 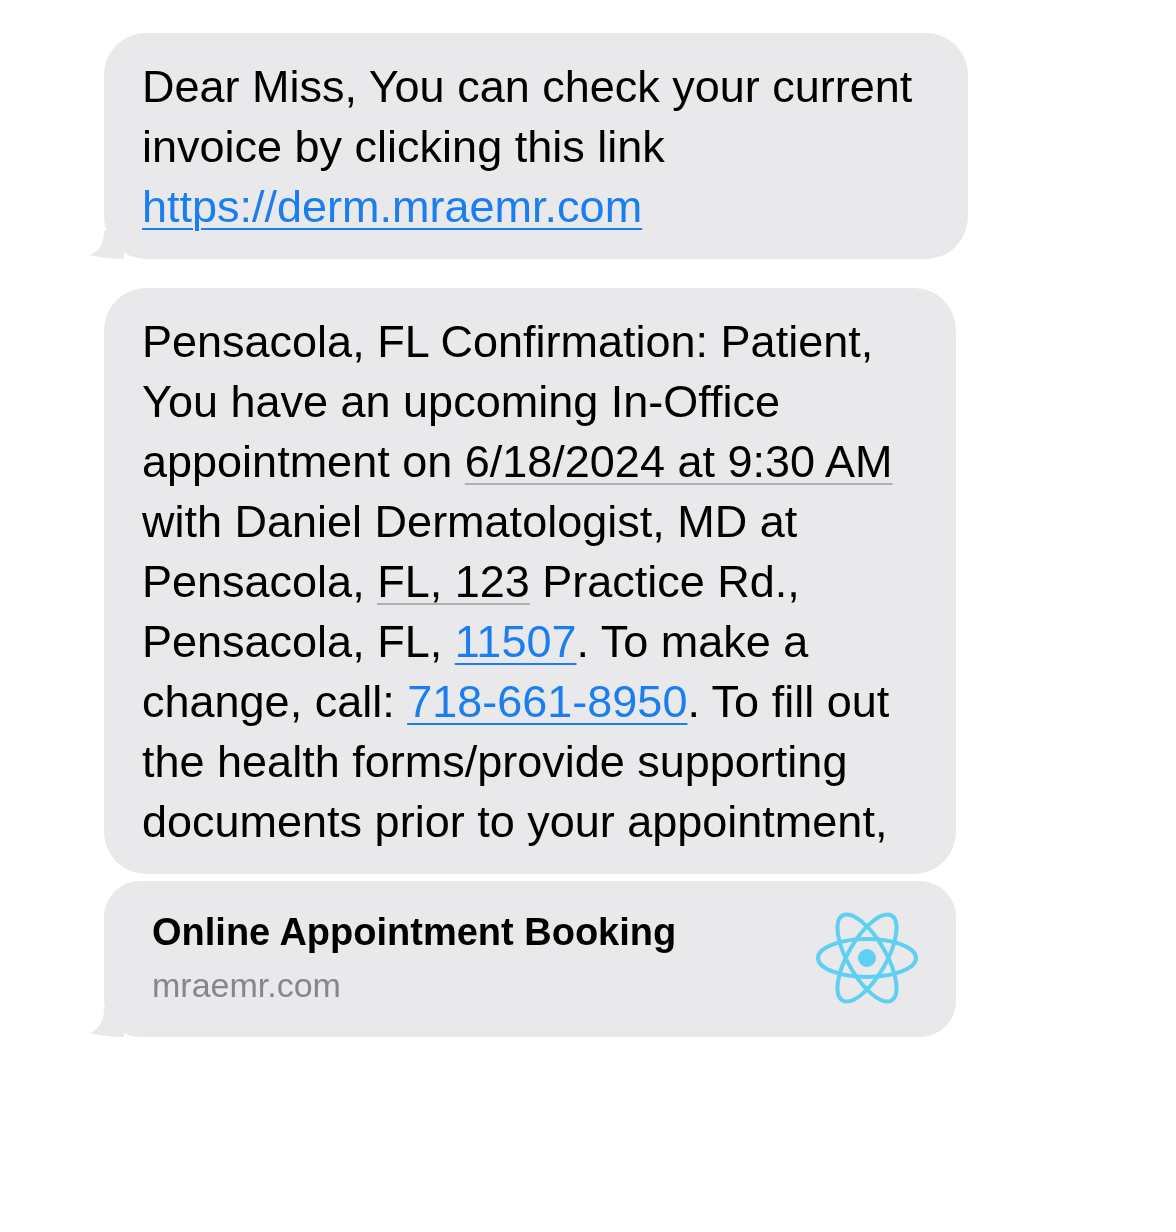 I want to click on message-link: 718-661-8950, so click(x=547, y=701).